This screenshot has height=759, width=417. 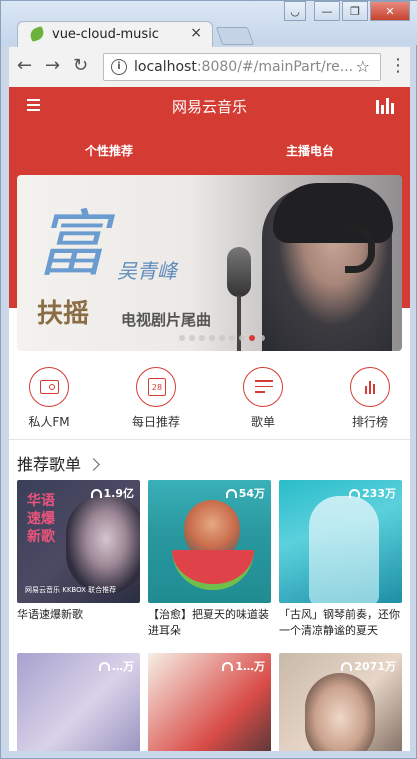 I want to click on playlist-caption: 【治愈】把夏天的味道装进耳朵, so click(x=209, y=623).